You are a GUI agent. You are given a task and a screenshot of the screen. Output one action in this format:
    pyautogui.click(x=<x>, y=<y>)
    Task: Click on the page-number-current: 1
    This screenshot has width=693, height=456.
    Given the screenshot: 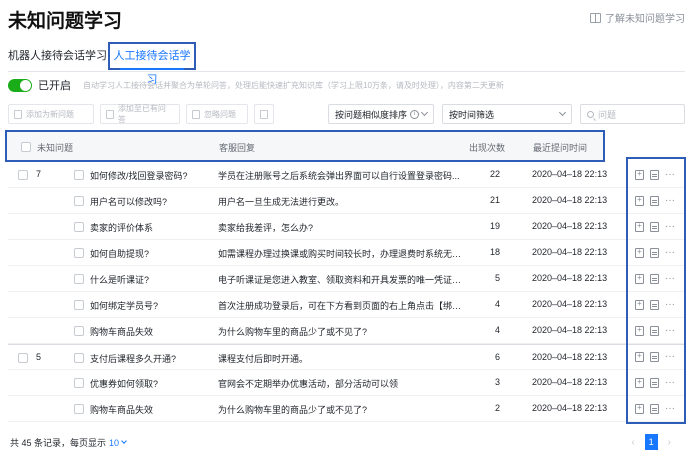 What is the action you would take?
    pyautogui.click(x=651, y=442)
    